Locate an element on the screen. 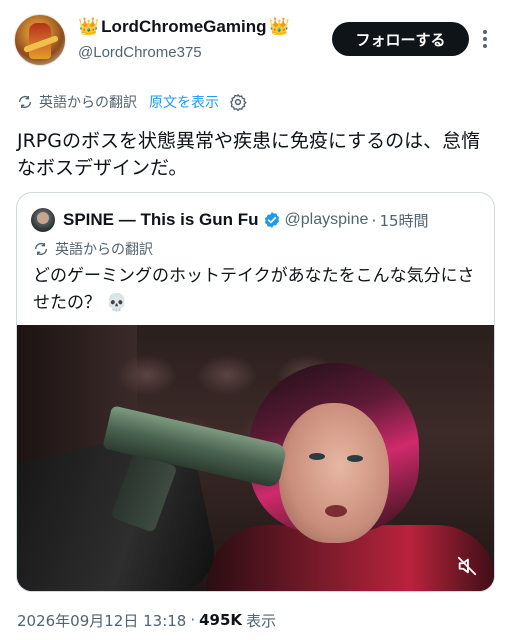 The image size is (511, 640). quoted-tweet-text: どのゲーミングのホットテイクがあなたをこんな気分にさせたの？ 💀 is located at coordinates (254, 289).